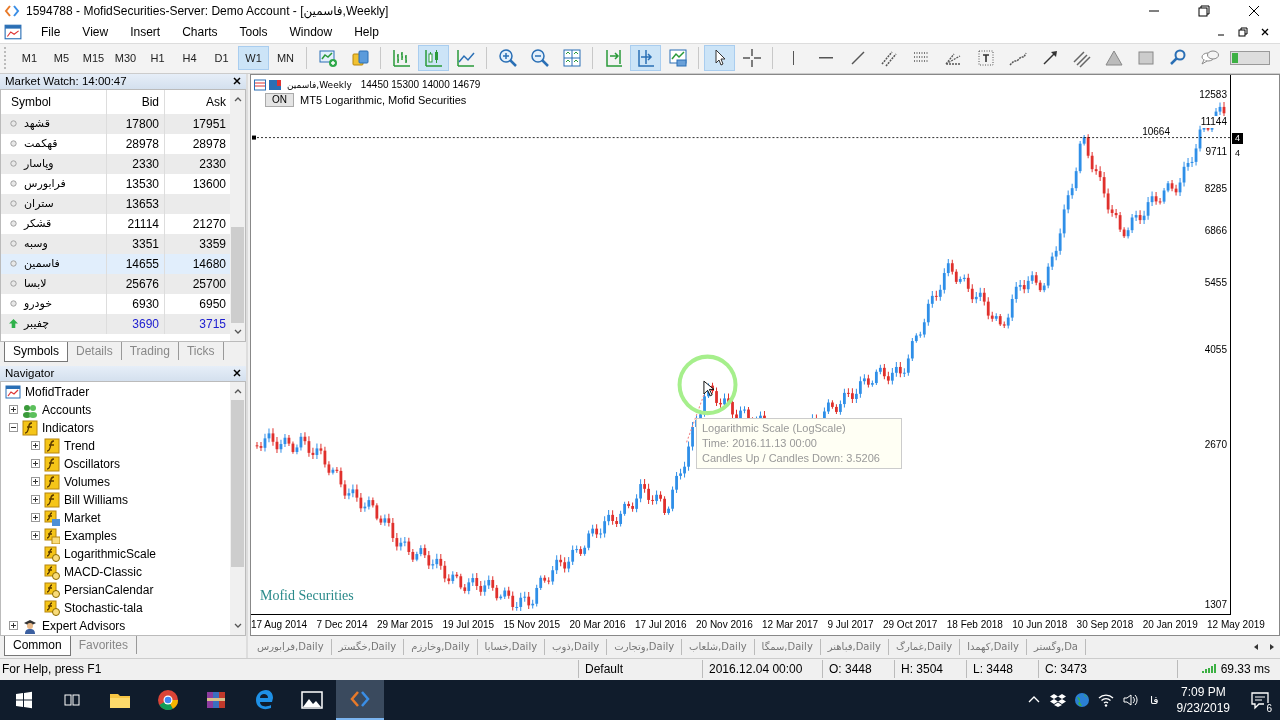 This screenshot has height=720, width=1280. What do you see at coordinates (103, 571) in the screenshot?
I see `tree-item: MACD-Classic` at bounding box center [103, 571].